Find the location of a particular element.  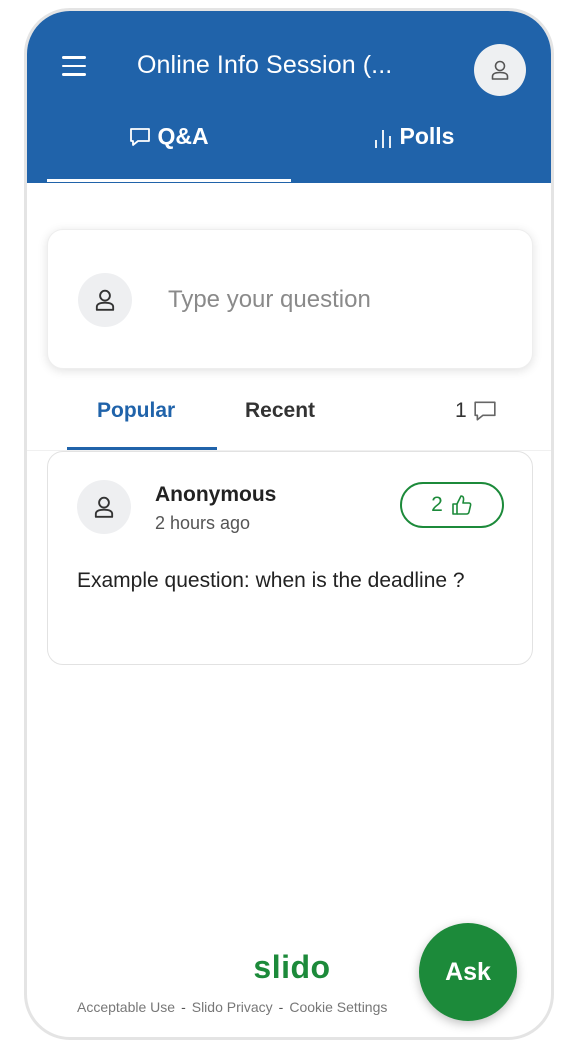

upvote-button: 2 is located at coordinates (452, 505).